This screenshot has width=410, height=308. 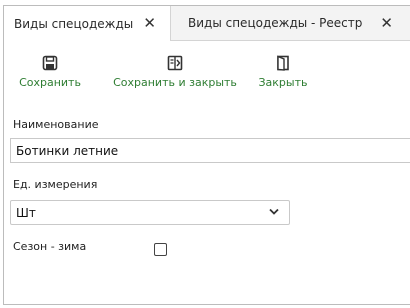 What do you see at coordinates (160, 249) in the screenshot?
I see `season-winter-checkbox` at bounding box center [160, 249].